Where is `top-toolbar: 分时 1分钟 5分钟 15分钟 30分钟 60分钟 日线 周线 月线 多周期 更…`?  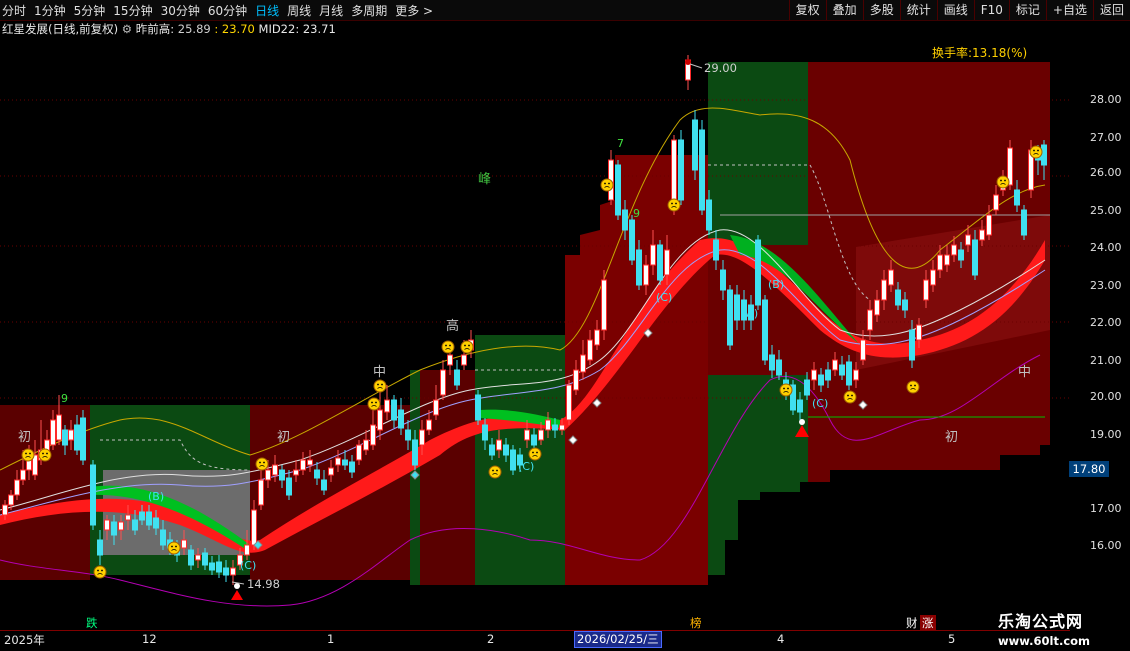
top-toolbar: 分时 1分钟 5分钟 15分钟 30分钟 60分钟 日线 周线 月线 多周期 更… is located at coordinates (565, 10).